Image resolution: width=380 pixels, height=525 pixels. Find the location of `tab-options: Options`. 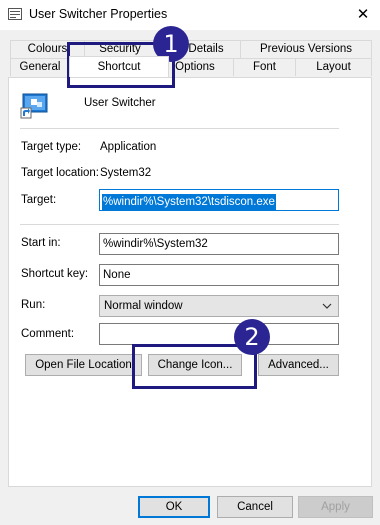

tab-options: Options is located at coordinates (201, 67).